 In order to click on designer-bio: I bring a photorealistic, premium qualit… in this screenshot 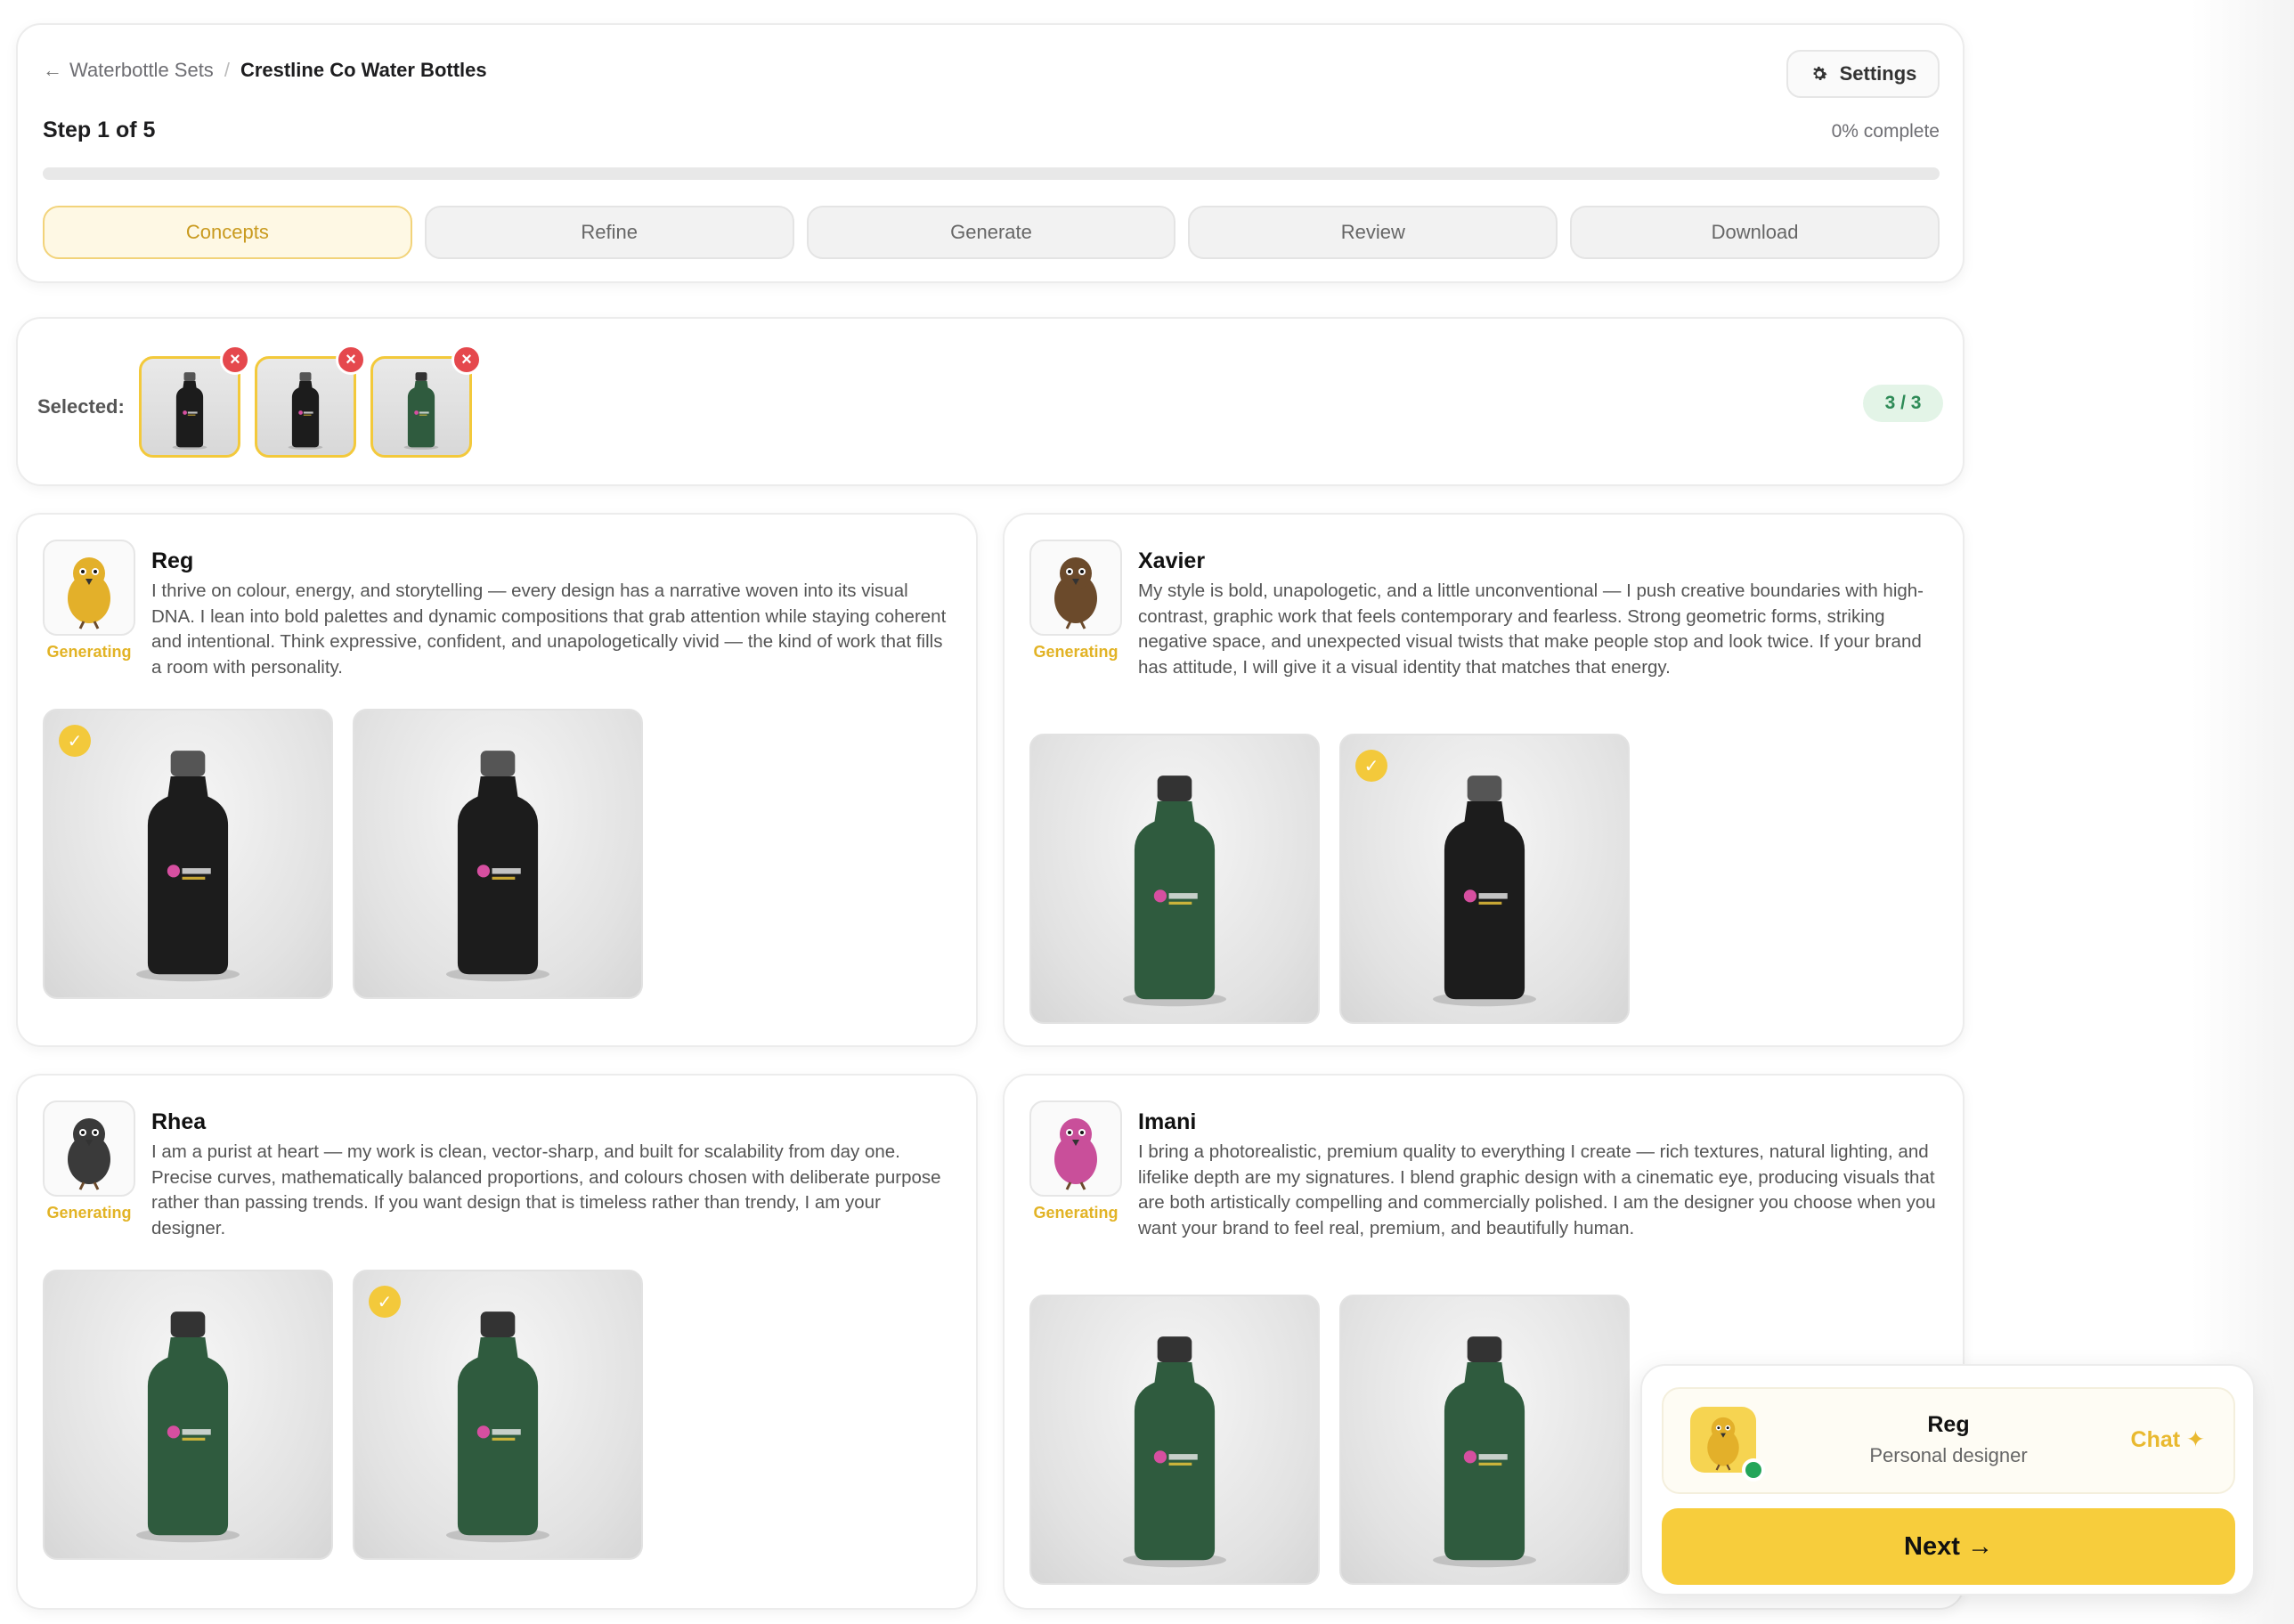, I will do `click(1537, 1189)`.